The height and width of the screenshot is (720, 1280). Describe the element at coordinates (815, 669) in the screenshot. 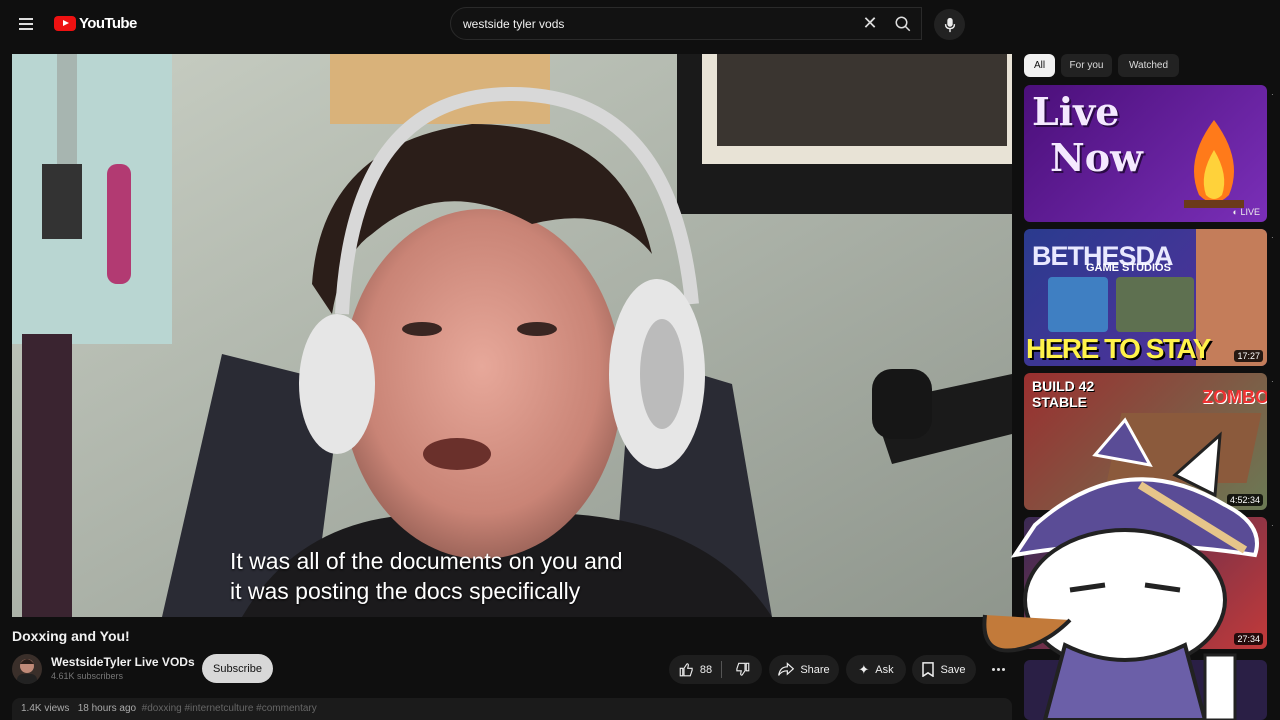

I see `share-label: Share` at that location.